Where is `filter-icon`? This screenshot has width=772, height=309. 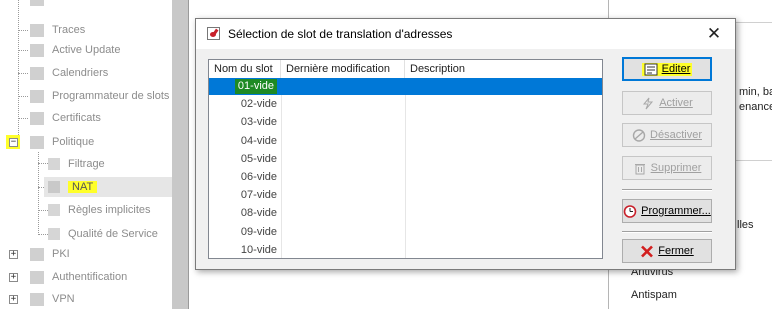
filter-icon is located at coordinates (54, 164).